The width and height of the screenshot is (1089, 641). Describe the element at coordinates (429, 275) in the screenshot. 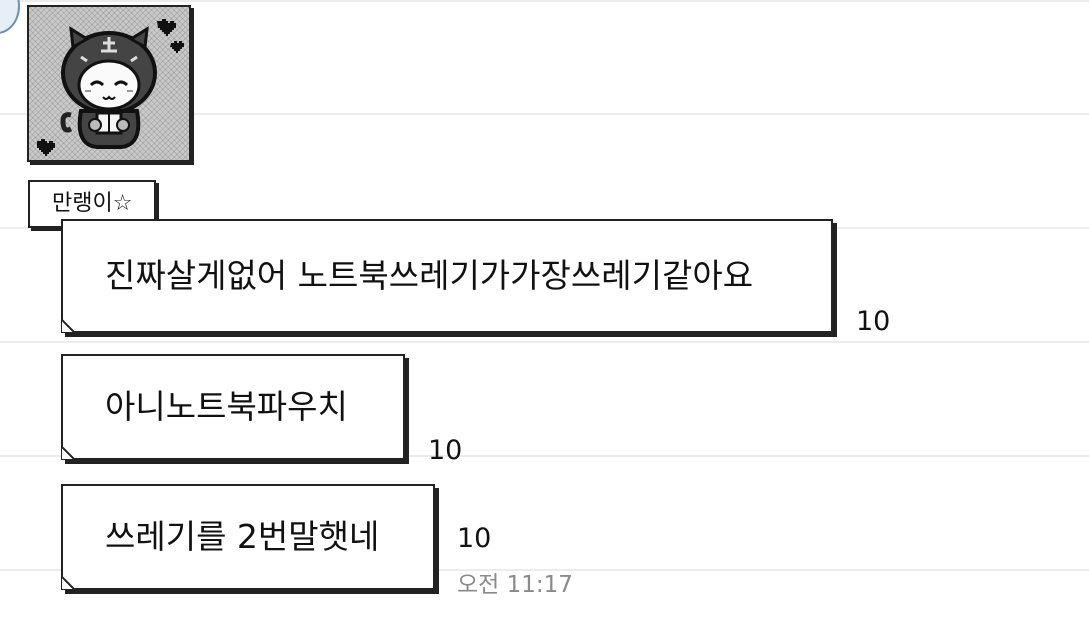

I see `message-text: 진짜살게없어 노트북쓰레기가가장쓰레기같아요` at that location.